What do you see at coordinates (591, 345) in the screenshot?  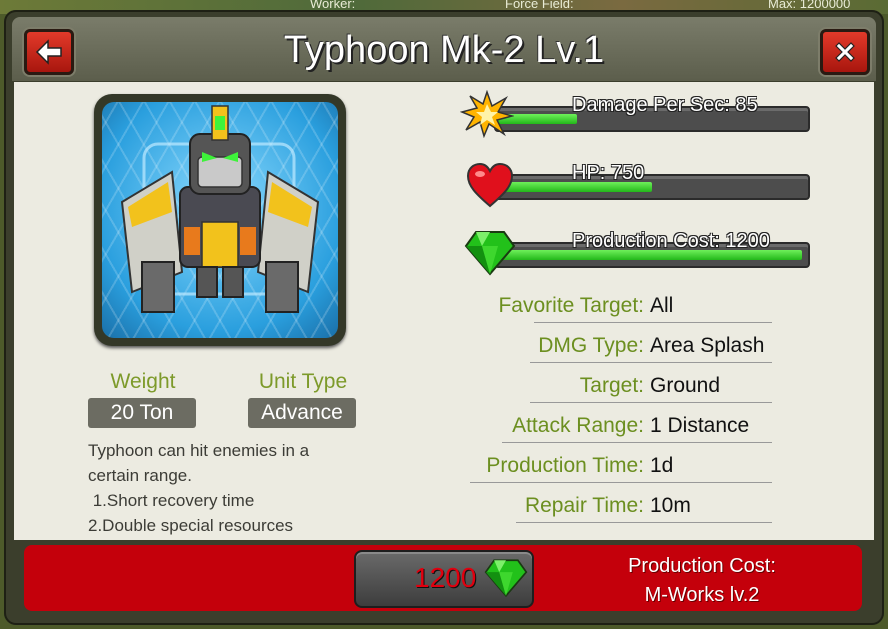 I see `info-key: DMG Type:` at bounding box center [591, 345].